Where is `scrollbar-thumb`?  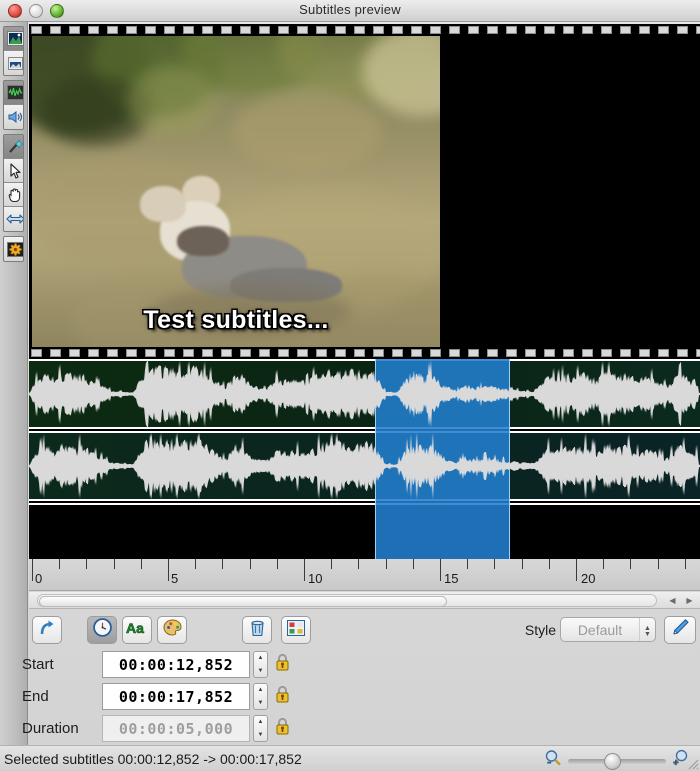
scrollbar-thumb is located at coordinates (243, 601).